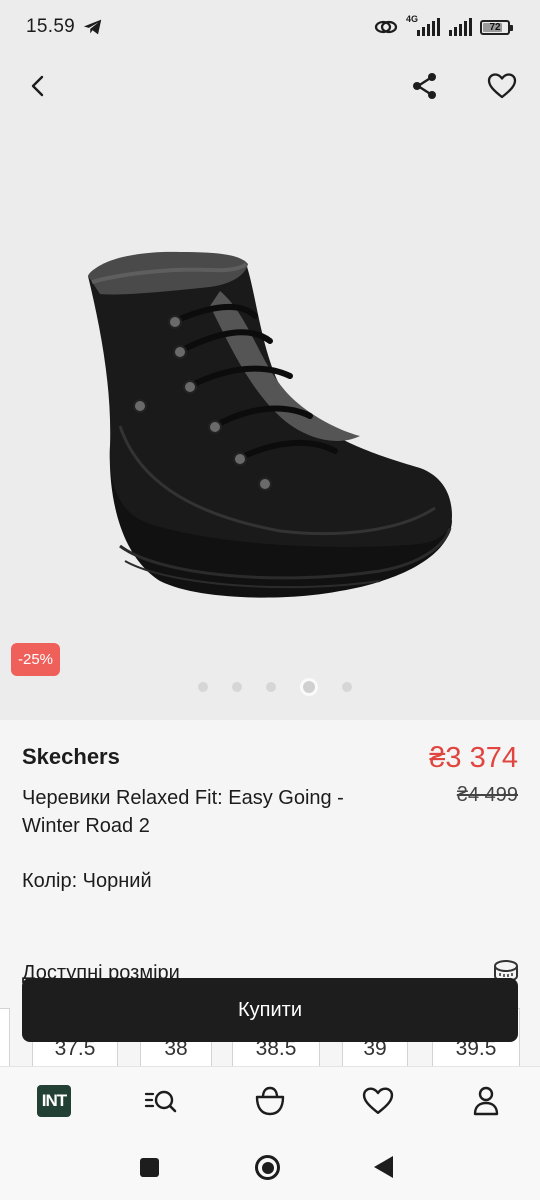 This screenshot has height=1200, width=540. Describe the element at coordinates (270, 1010) in the screenshot. I see `buy-button: Купити` at that location.